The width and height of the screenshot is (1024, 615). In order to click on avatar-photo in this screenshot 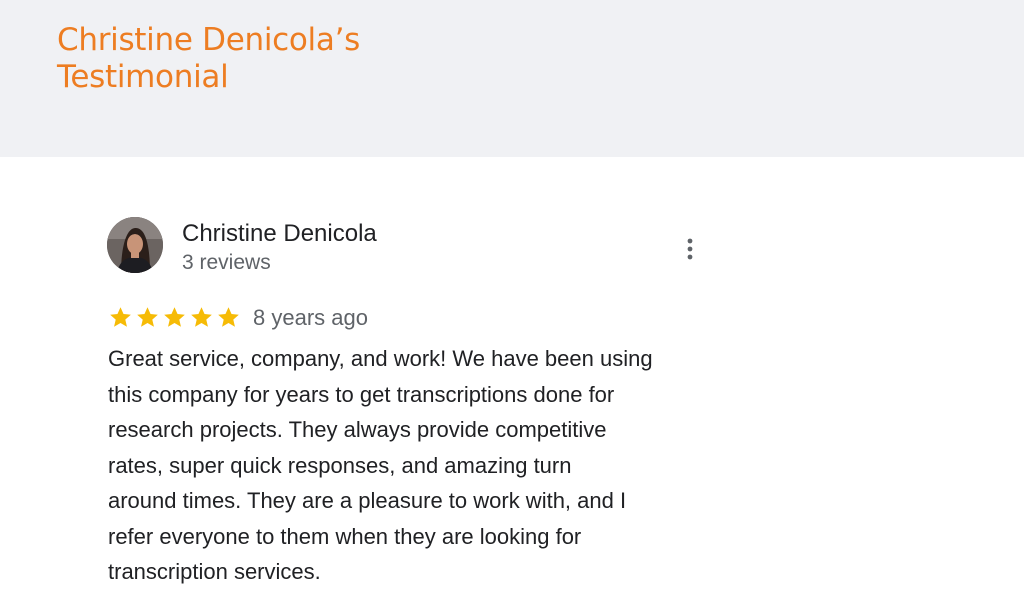, I will do `click(135, 245)`.